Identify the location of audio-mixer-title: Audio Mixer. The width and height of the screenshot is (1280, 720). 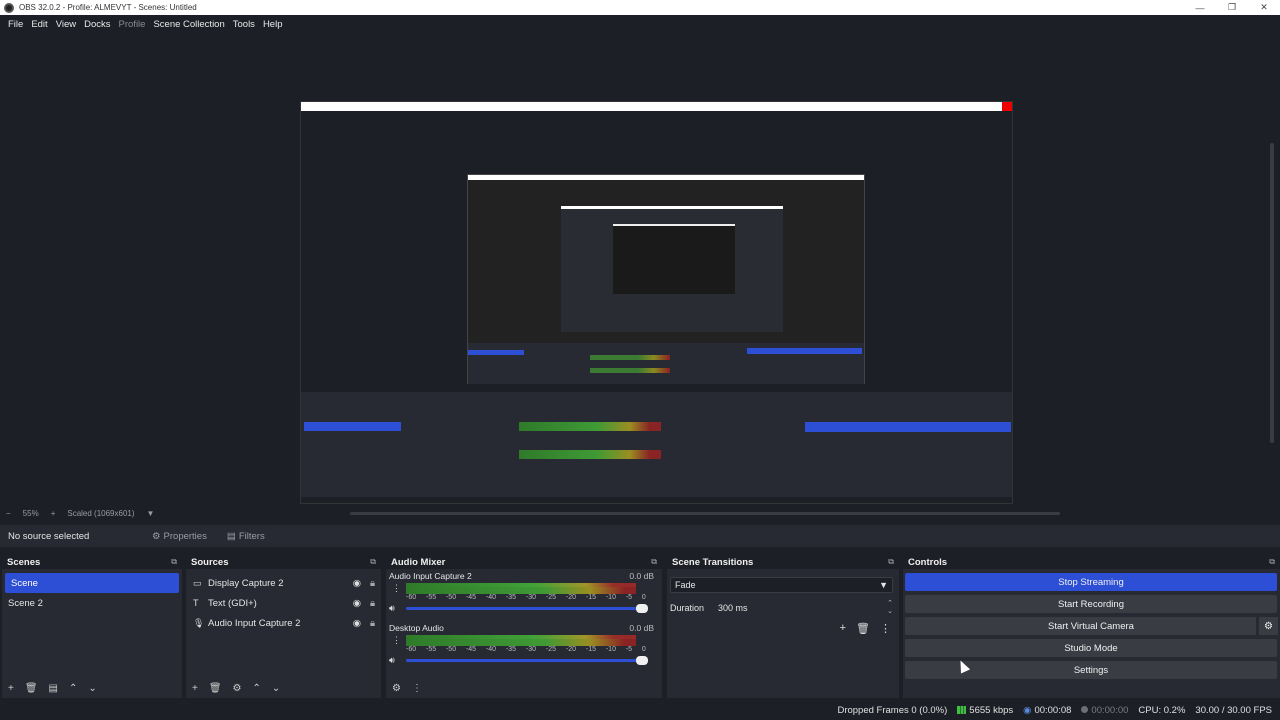
(418, 562).